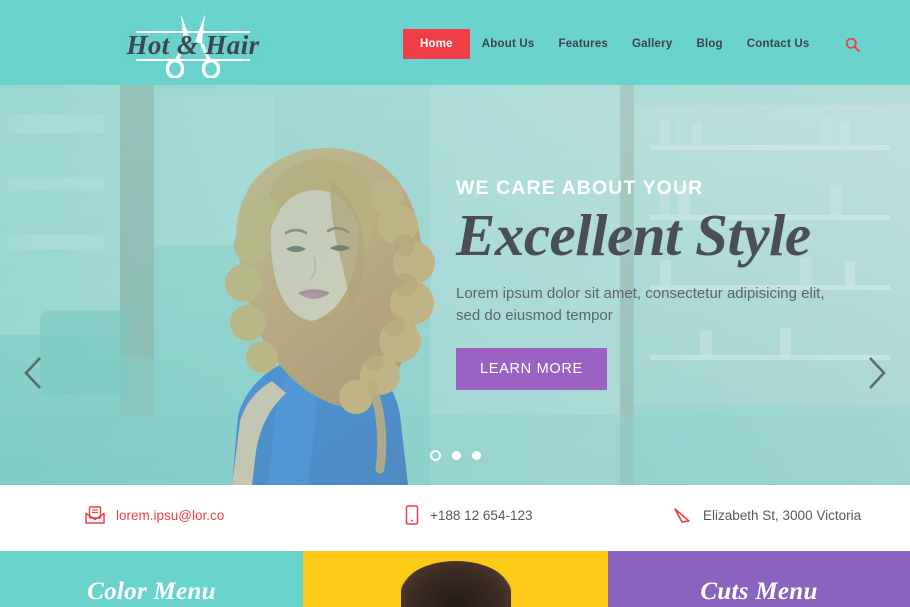 This screenshot has width=910, height=607. I want to click on search-icon, so click(852, 44).